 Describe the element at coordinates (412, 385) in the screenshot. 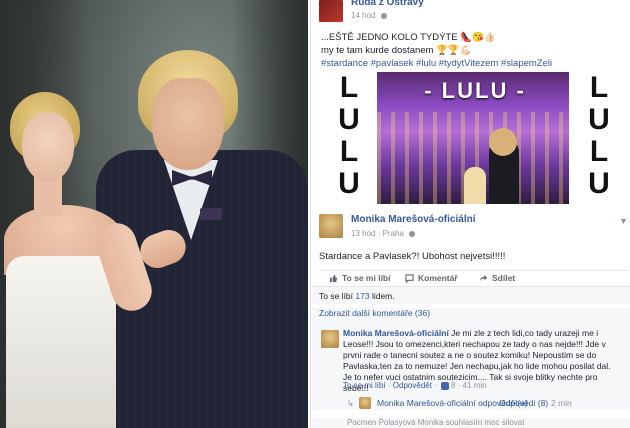

I see `comment-reply-link: Odpovědět` at that location.